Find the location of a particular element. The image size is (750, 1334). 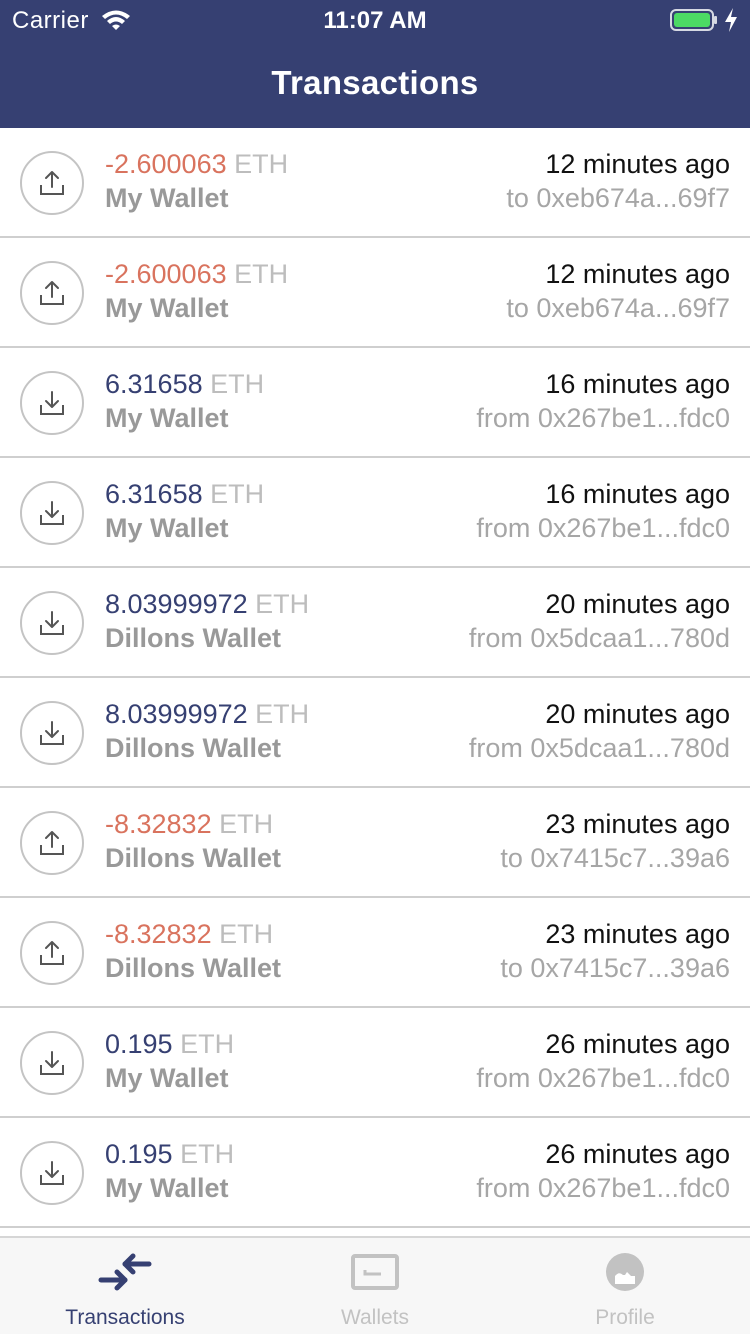

tab-transactions: Transactions is located at coordinates (125, 1286).